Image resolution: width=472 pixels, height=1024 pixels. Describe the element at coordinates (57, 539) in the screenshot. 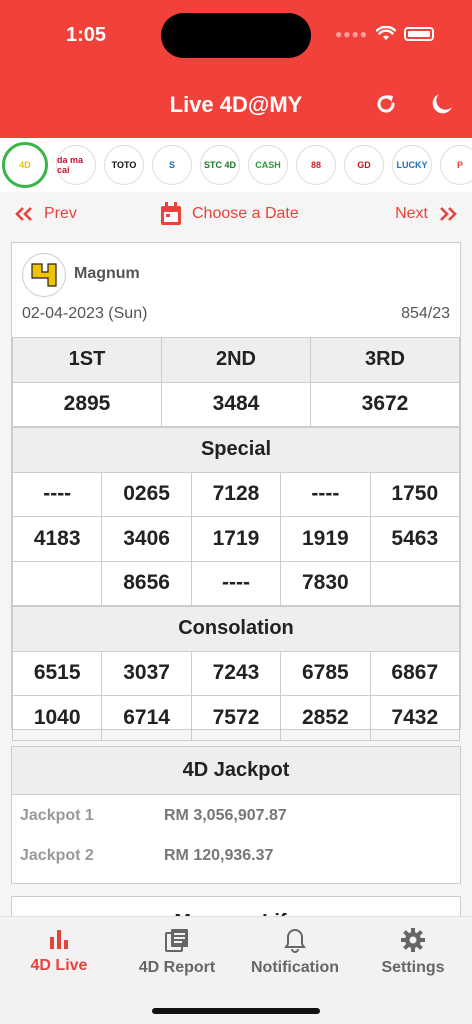

I see `special-number: 4183` at that location.